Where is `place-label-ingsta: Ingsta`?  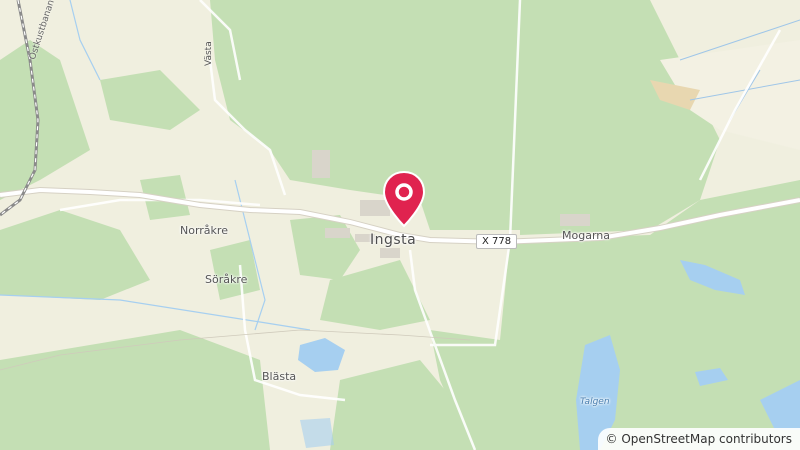
place-label-ingsta: Ingsta is located at coordinates (393, 240).